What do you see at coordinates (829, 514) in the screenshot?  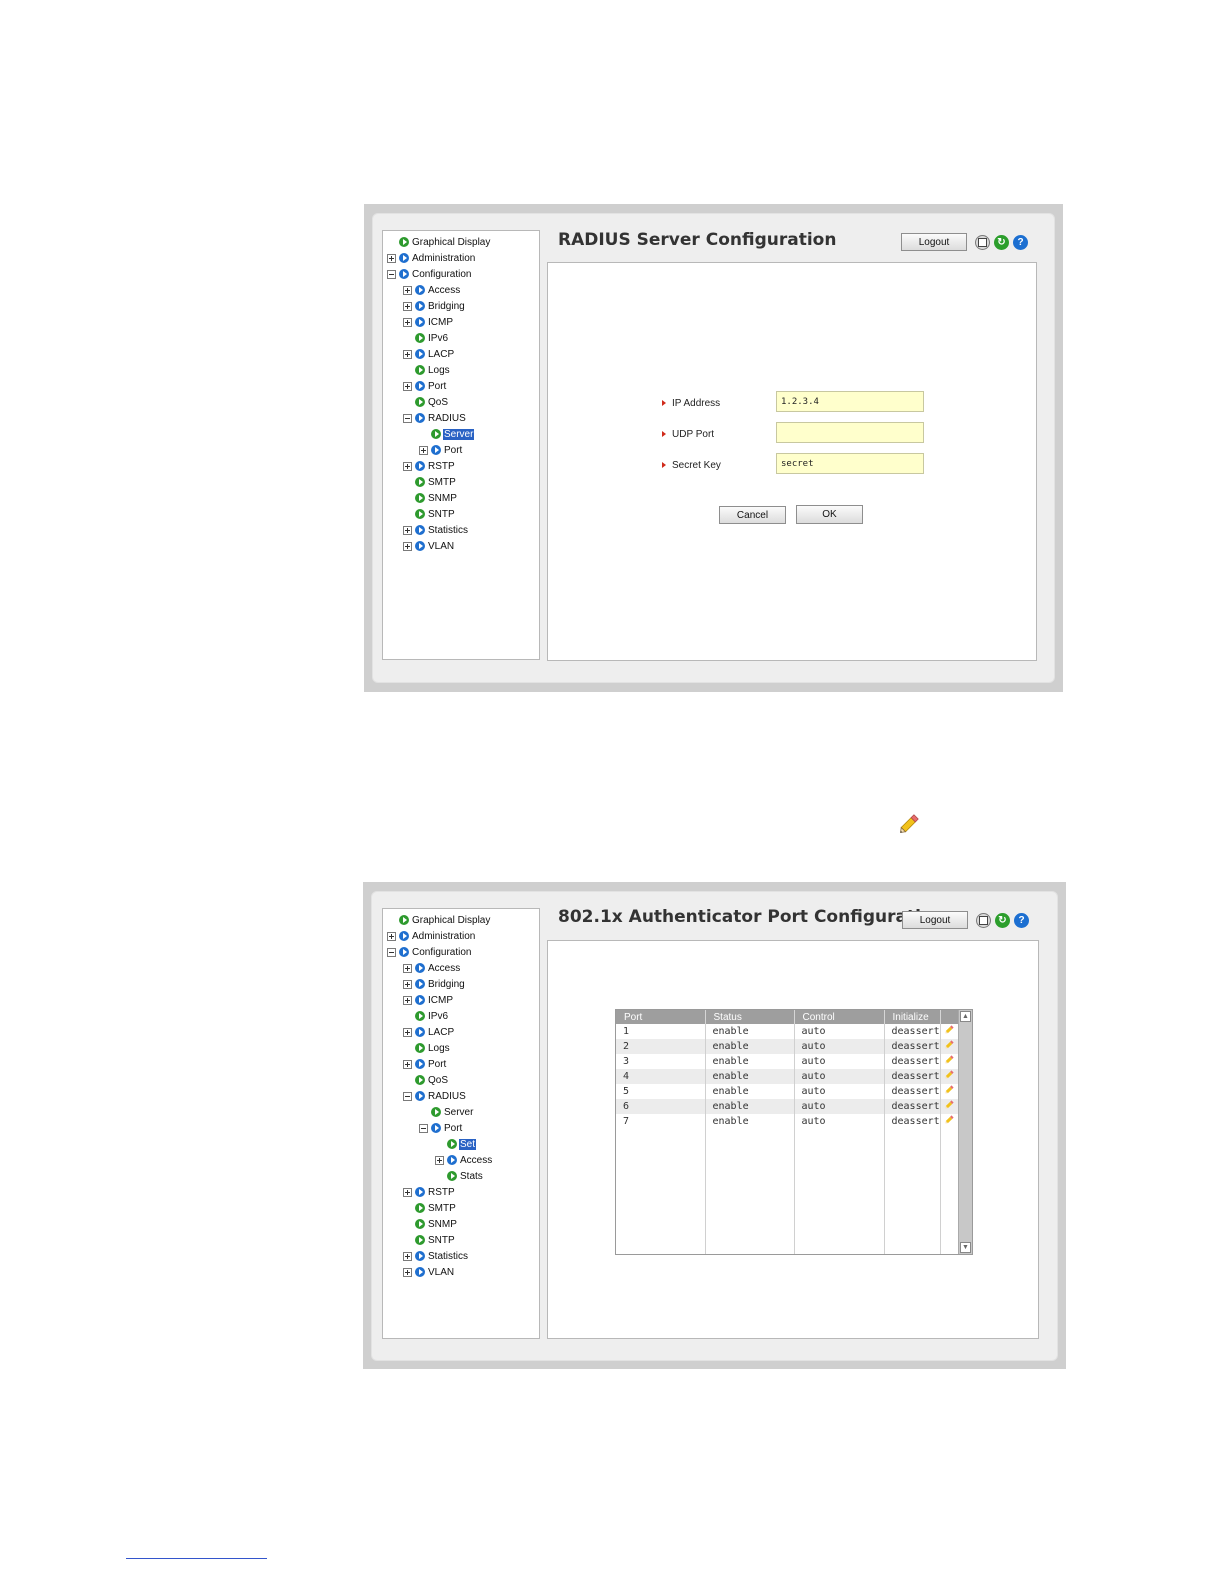 I see `ok-button: OK` at bounding box center [829, 514].